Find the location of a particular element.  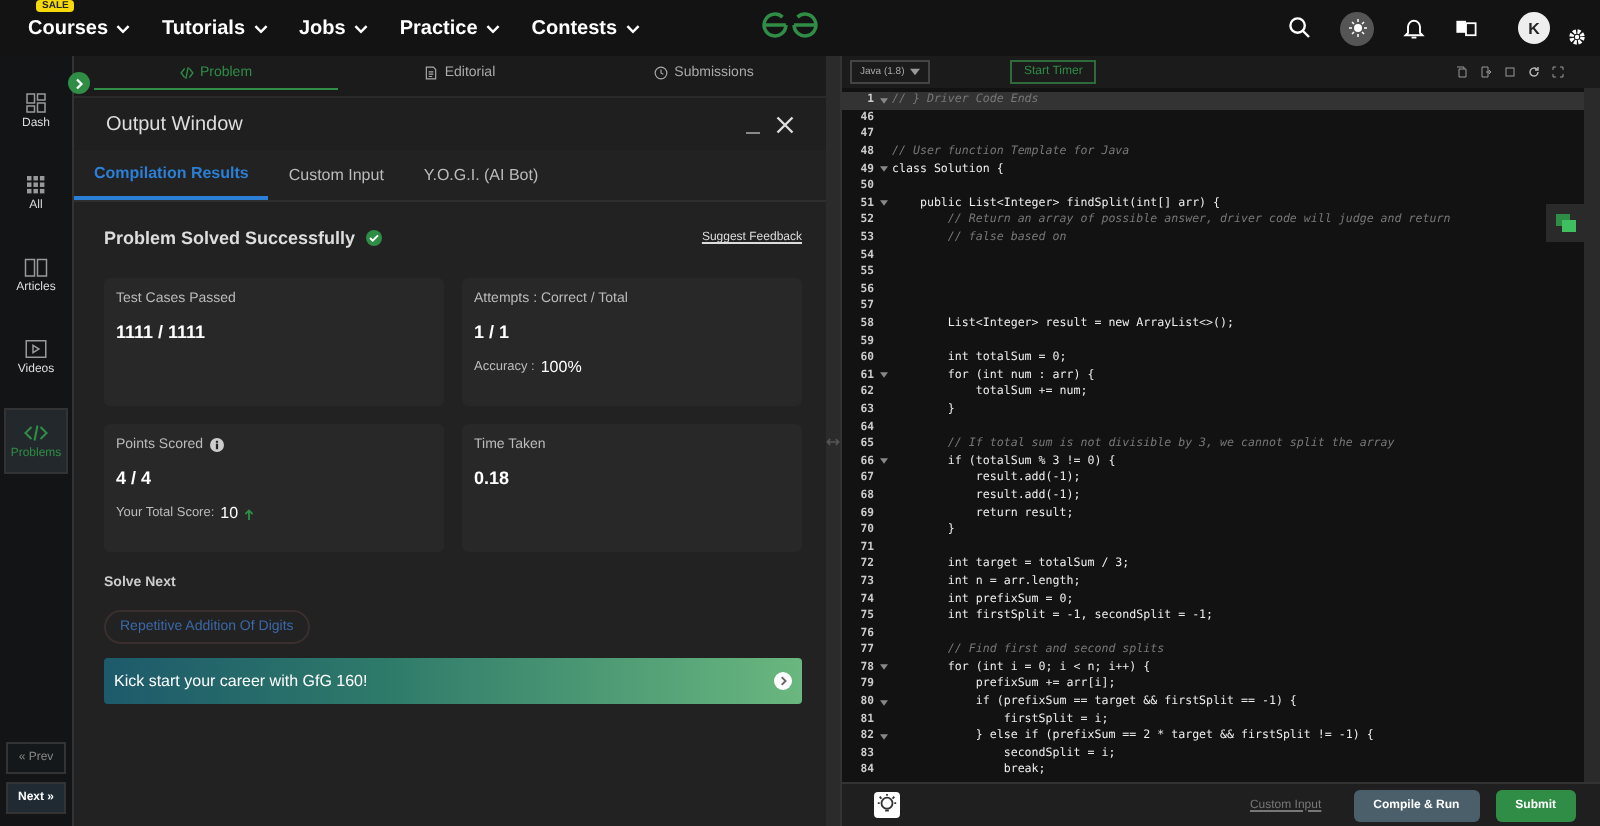

settings-icon is located at coordinates (1577, 36).